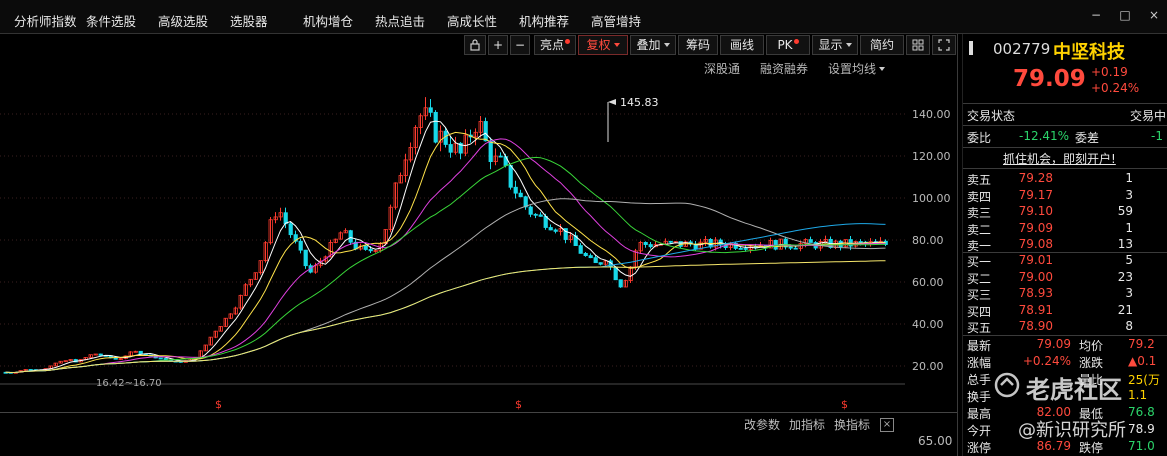  What do you see at coordinates (722, 69) in the screenshot?
I see `shenzhen-connect-link: 深股通` at bounding box center [722, 69].